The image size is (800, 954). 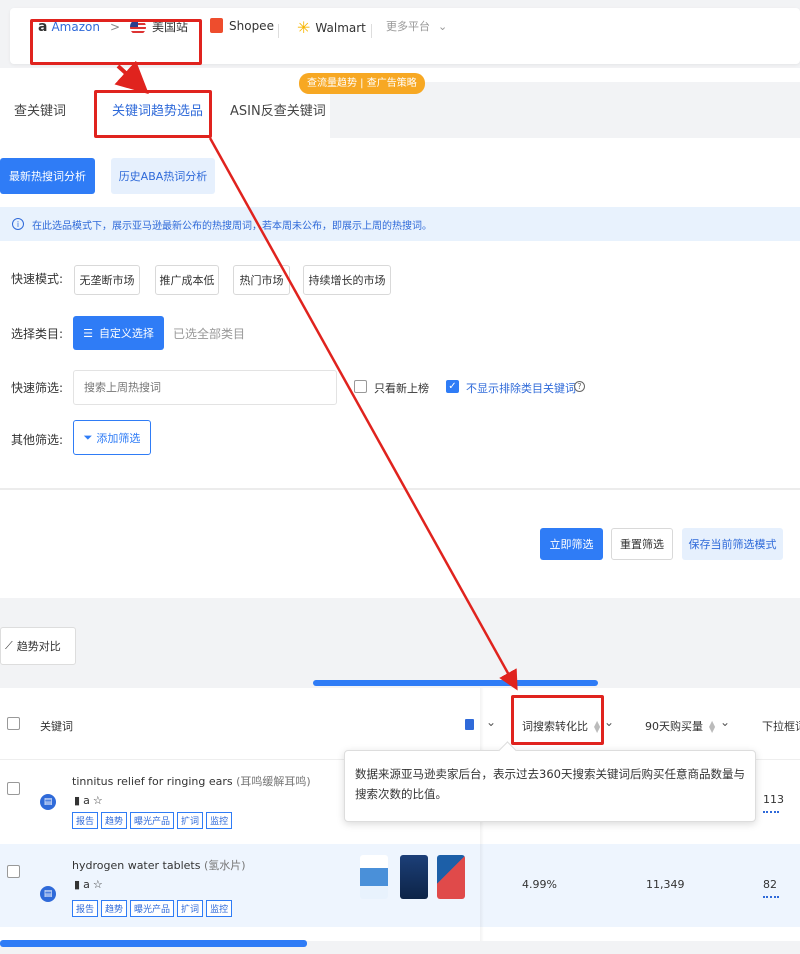 What do you see at coordinates (118, 333) in the screenshot?
I see `custom-category-button: ☰ 自定义选择` at bounding box center [118, 333].